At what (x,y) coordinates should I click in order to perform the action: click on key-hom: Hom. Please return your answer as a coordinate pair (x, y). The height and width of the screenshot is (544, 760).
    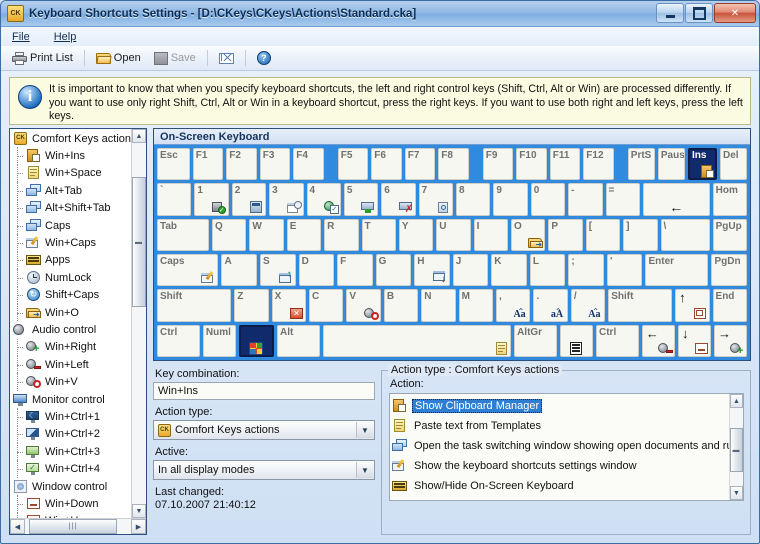
    Looking at the image, I should click on (729, 199).